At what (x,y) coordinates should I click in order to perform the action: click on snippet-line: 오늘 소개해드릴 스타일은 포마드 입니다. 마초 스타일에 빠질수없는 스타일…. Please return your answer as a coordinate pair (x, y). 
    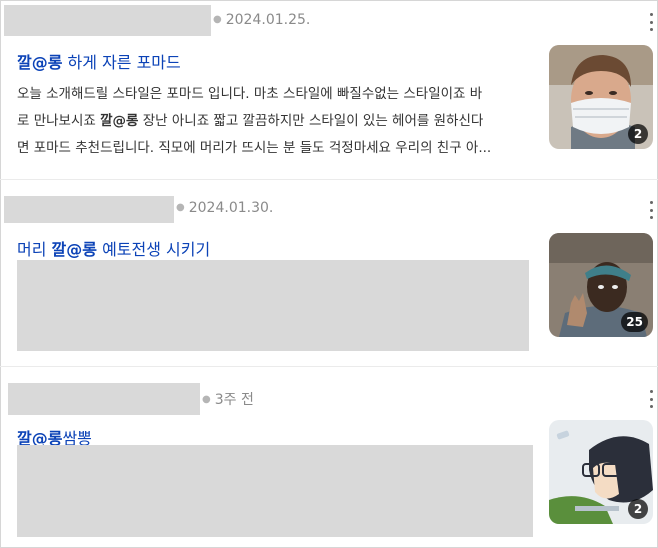
    Looking at the image, I should click on (250, 94).